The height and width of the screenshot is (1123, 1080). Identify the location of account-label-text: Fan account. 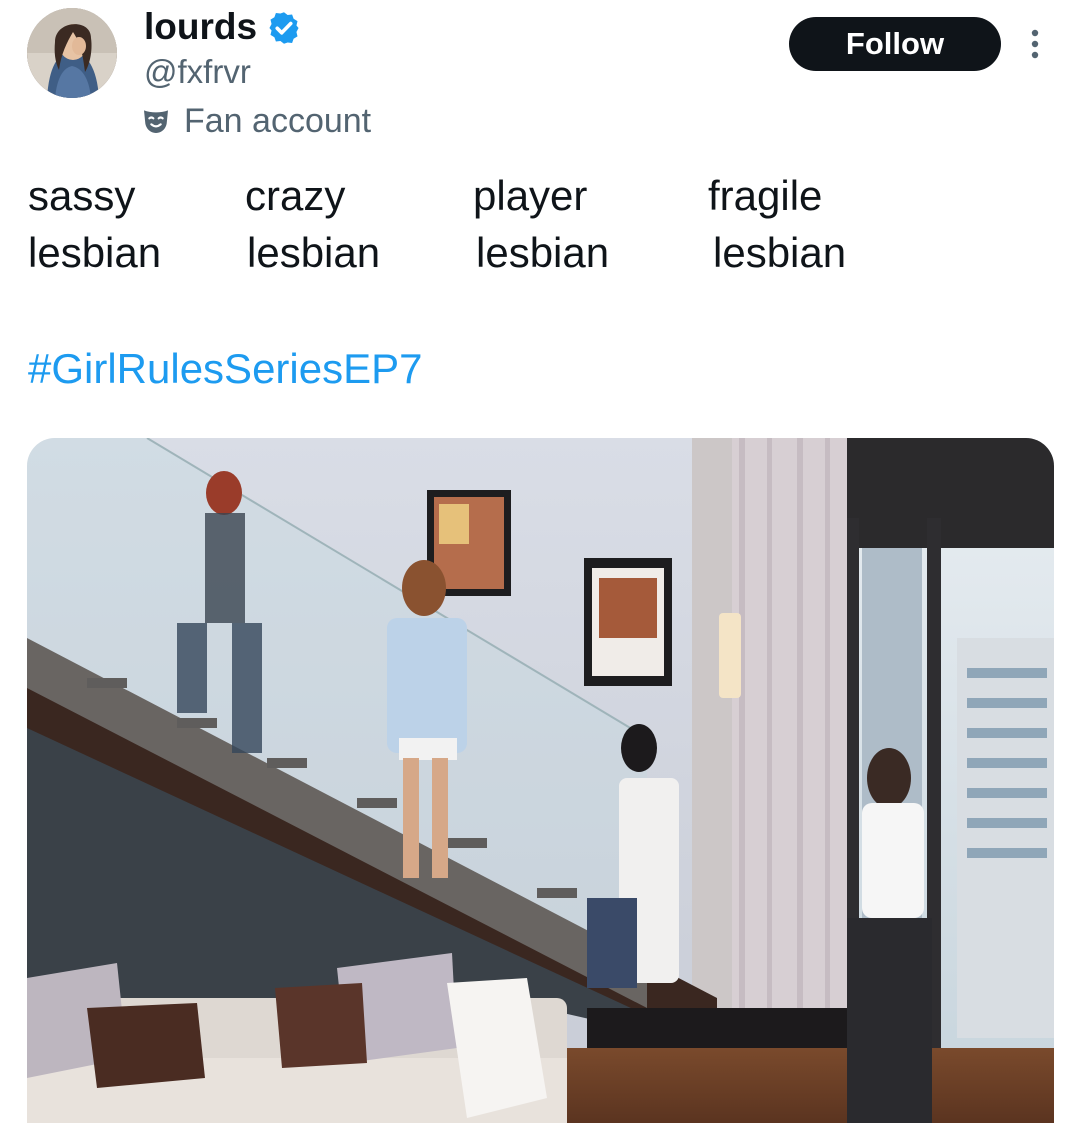
(278, 121).